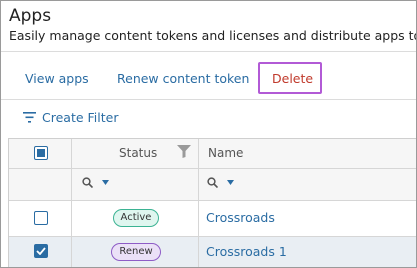 Image resolution: width=417 pixels, height=268 pixels. I want to click on action-toolbar: View apps Renew content token Delete, so click(208, 77).